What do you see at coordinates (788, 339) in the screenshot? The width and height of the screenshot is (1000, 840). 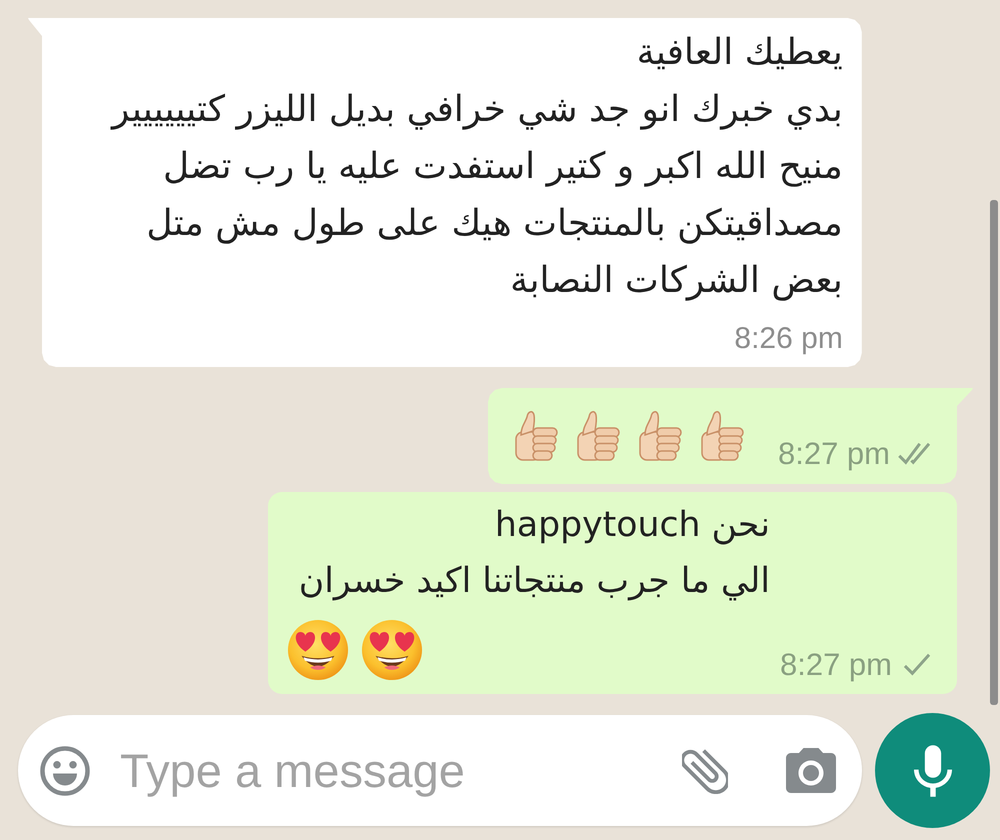 I see `timestamp: 8:26 pm` at bounding box center [788, 339].